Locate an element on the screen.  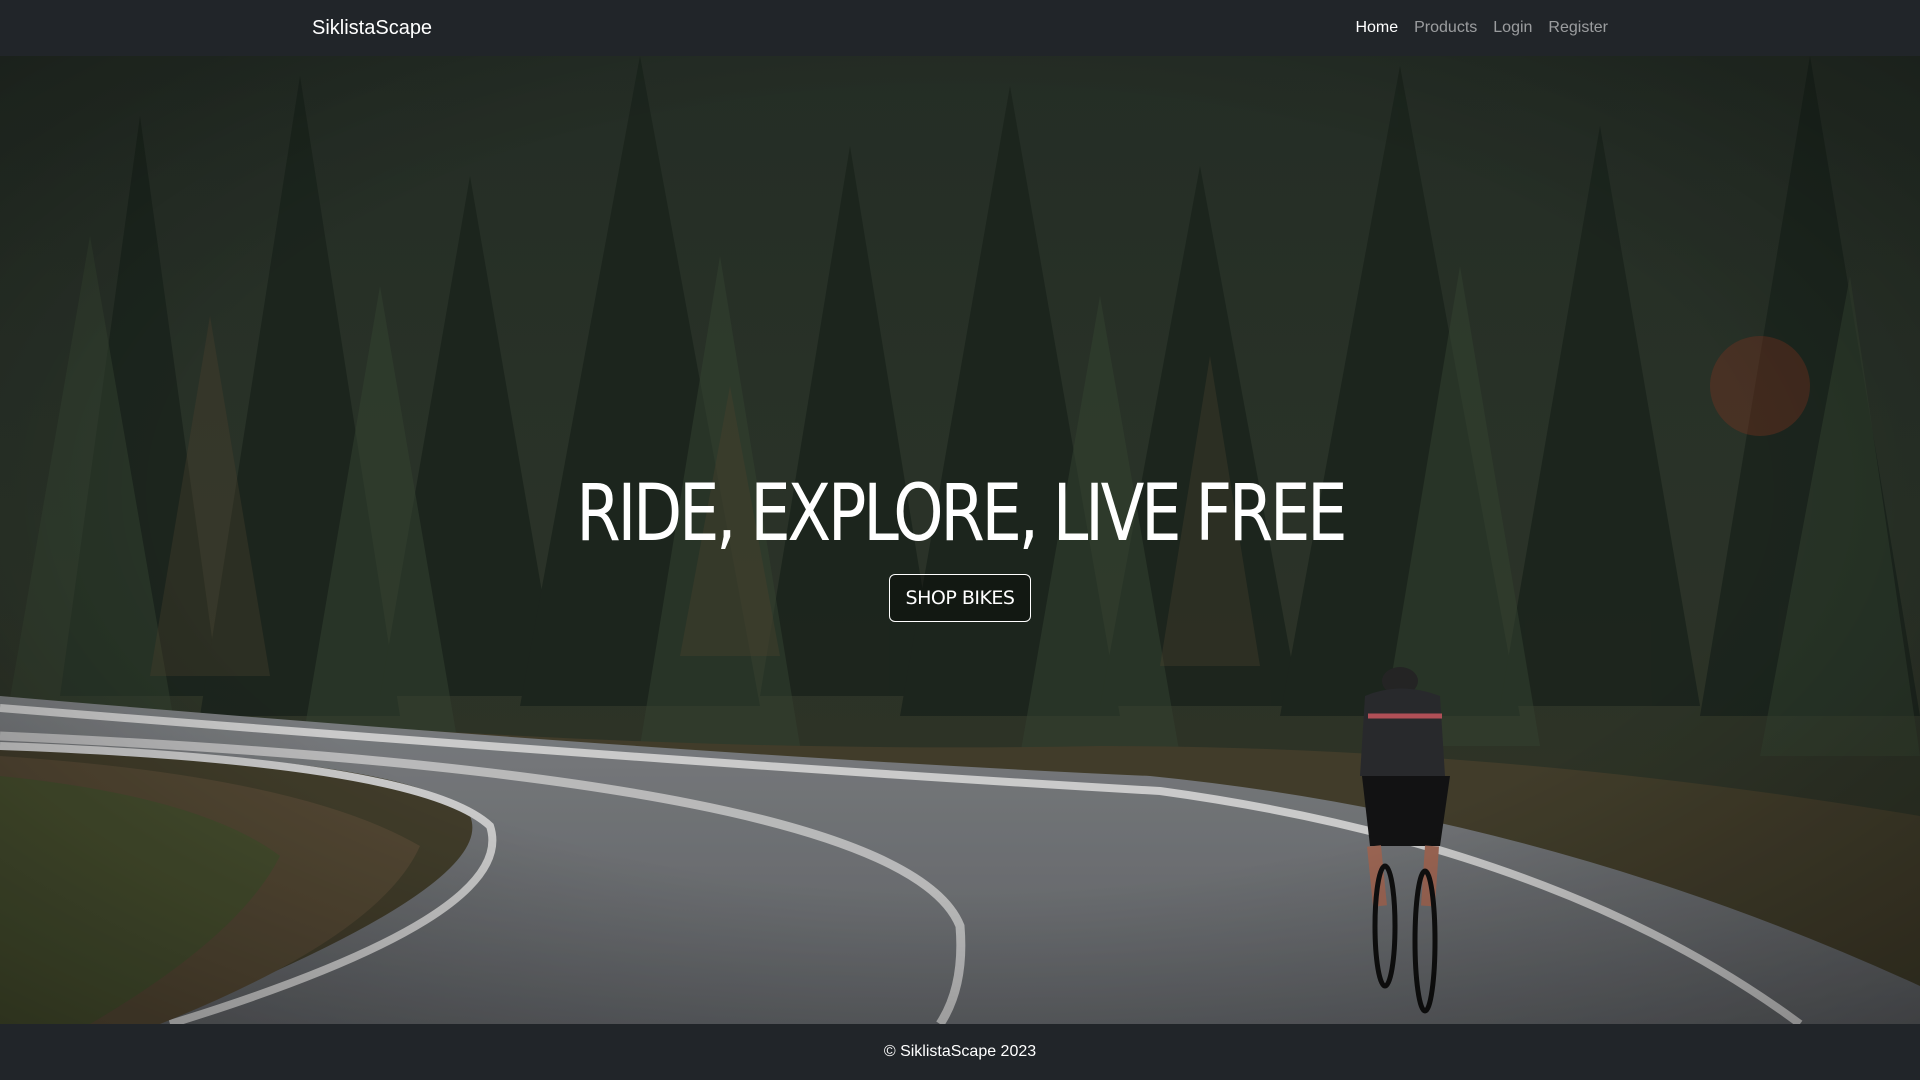
nav-link-home: Home is located at coordinates (1376, 28).